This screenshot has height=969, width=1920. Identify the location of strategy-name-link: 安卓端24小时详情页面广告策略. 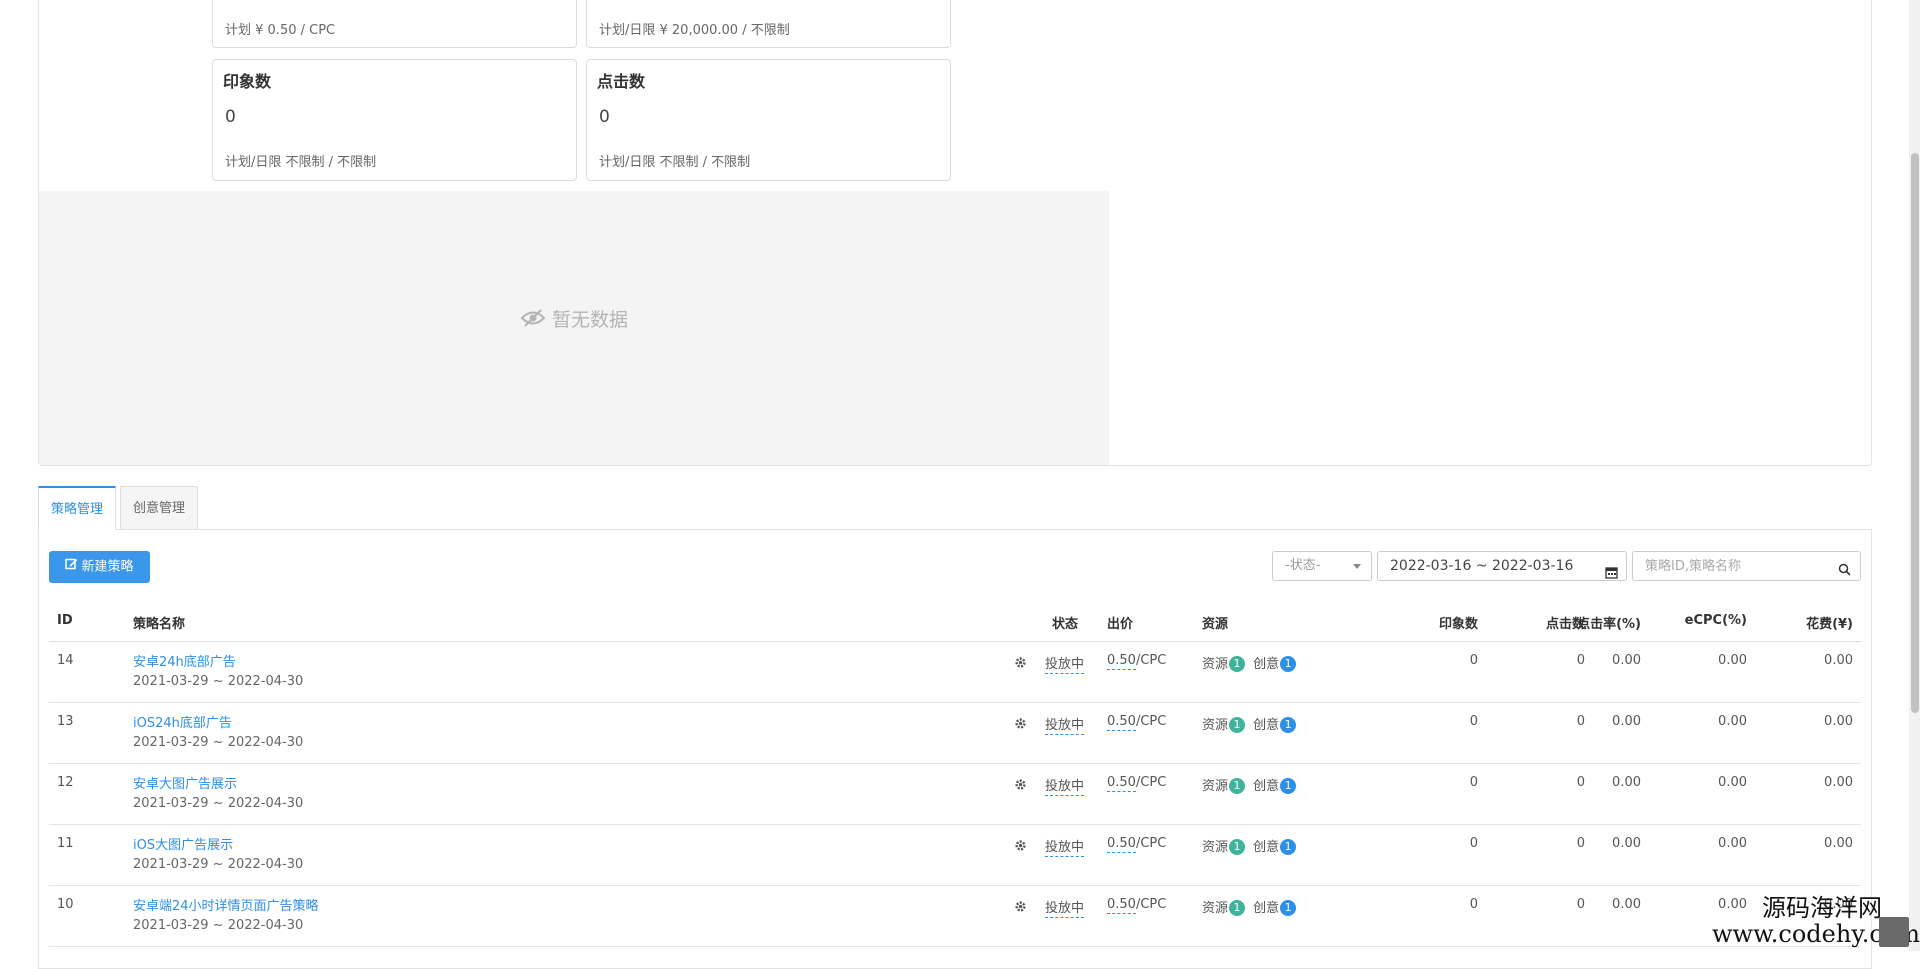
(226, 906).